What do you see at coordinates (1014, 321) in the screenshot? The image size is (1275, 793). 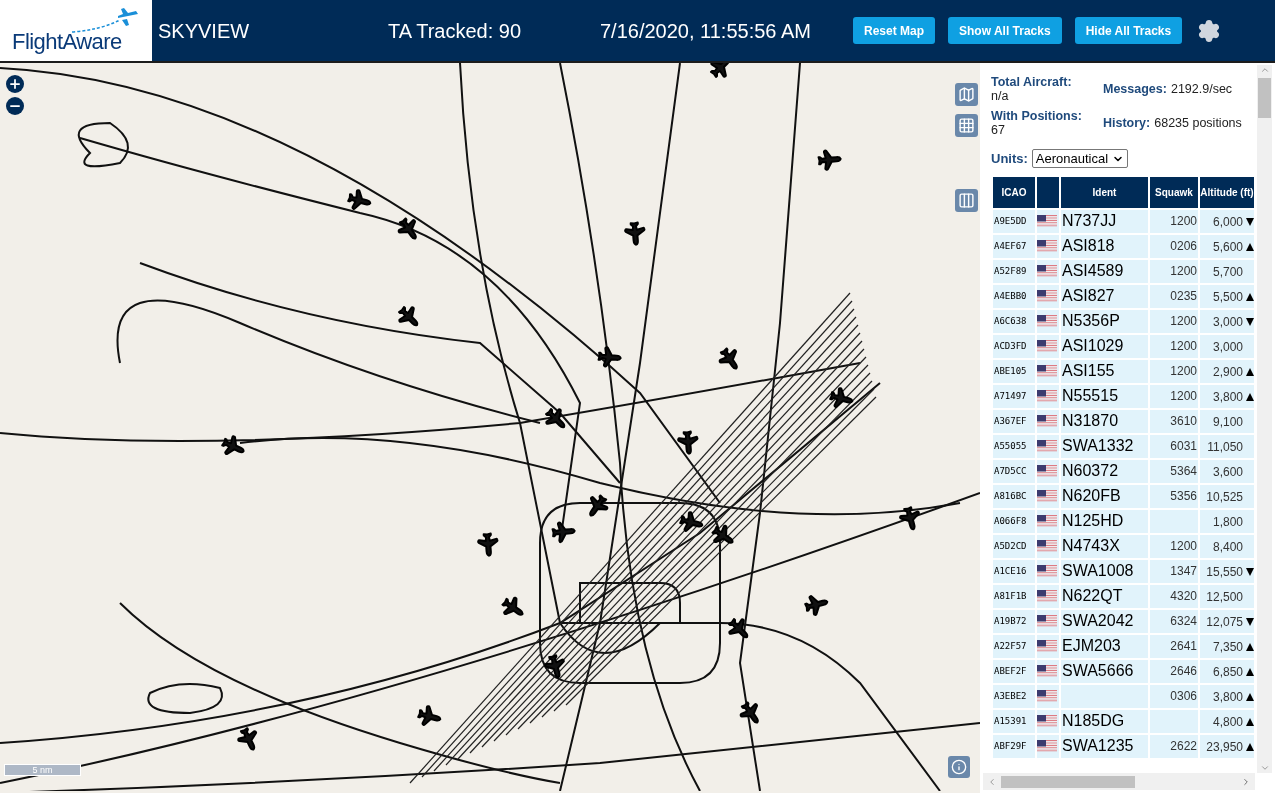 I see `icao-cell: A6C638` at bounding box center [1014, 321].